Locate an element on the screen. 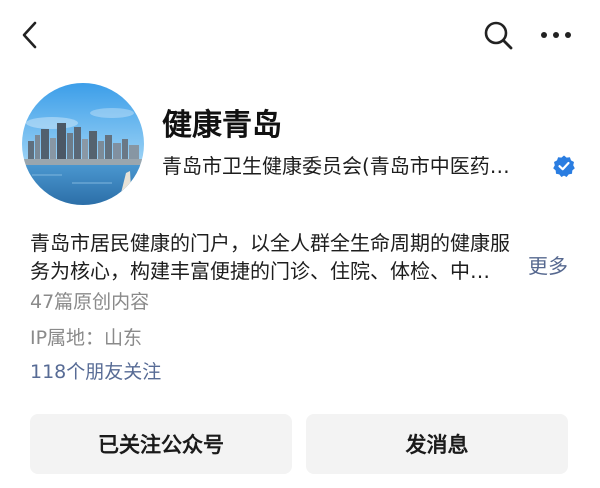  verified-badge-icon is located at coordinates (564, 166).